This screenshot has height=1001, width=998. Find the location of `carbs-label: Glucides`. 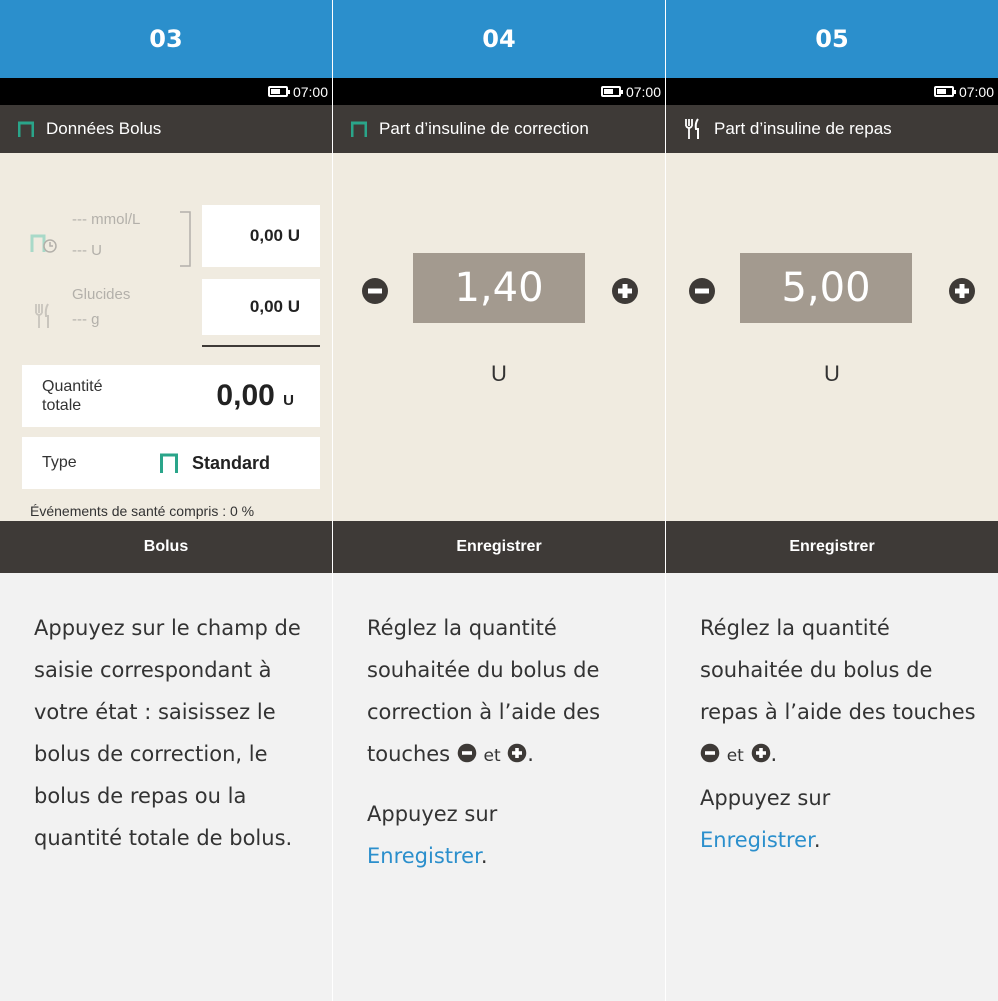

carbs-label: Glucides is located at coordinates (101, 294).